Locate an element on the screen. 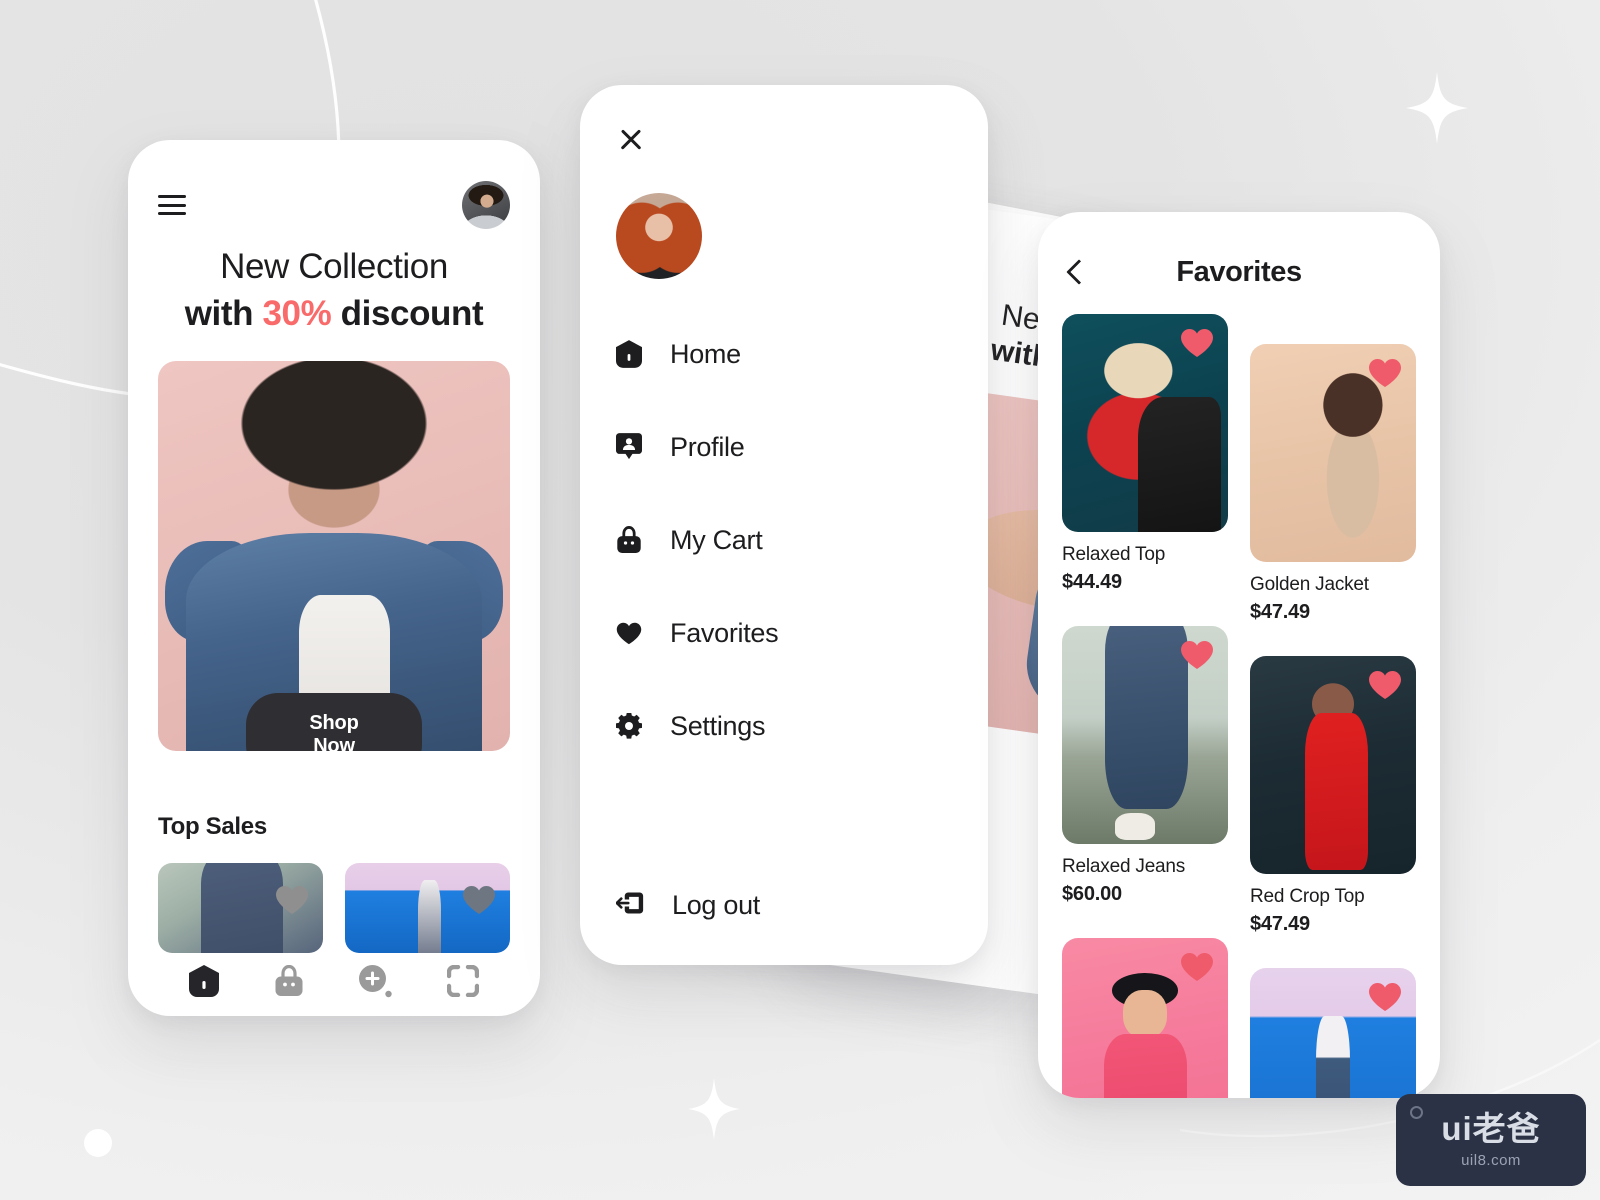  favorites-header: Favorites is located at coordinates (1239, 272).